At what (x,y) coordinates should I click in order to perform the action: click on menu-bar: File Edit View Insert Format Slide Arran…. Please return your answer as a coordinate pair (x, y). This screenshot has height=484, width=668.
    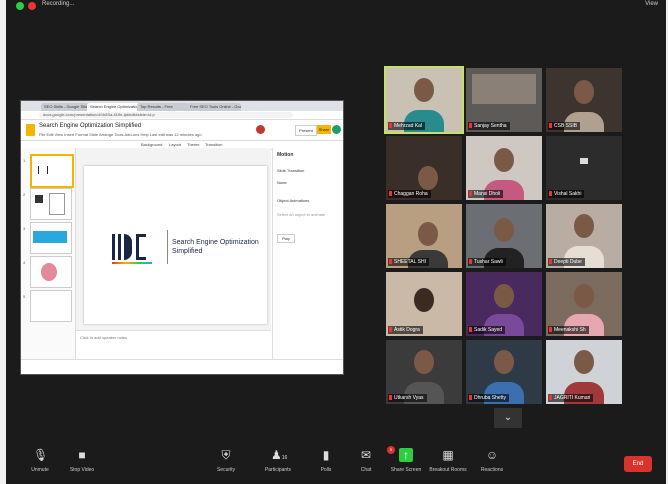
    Looking at the image, I should click on (120, 134).